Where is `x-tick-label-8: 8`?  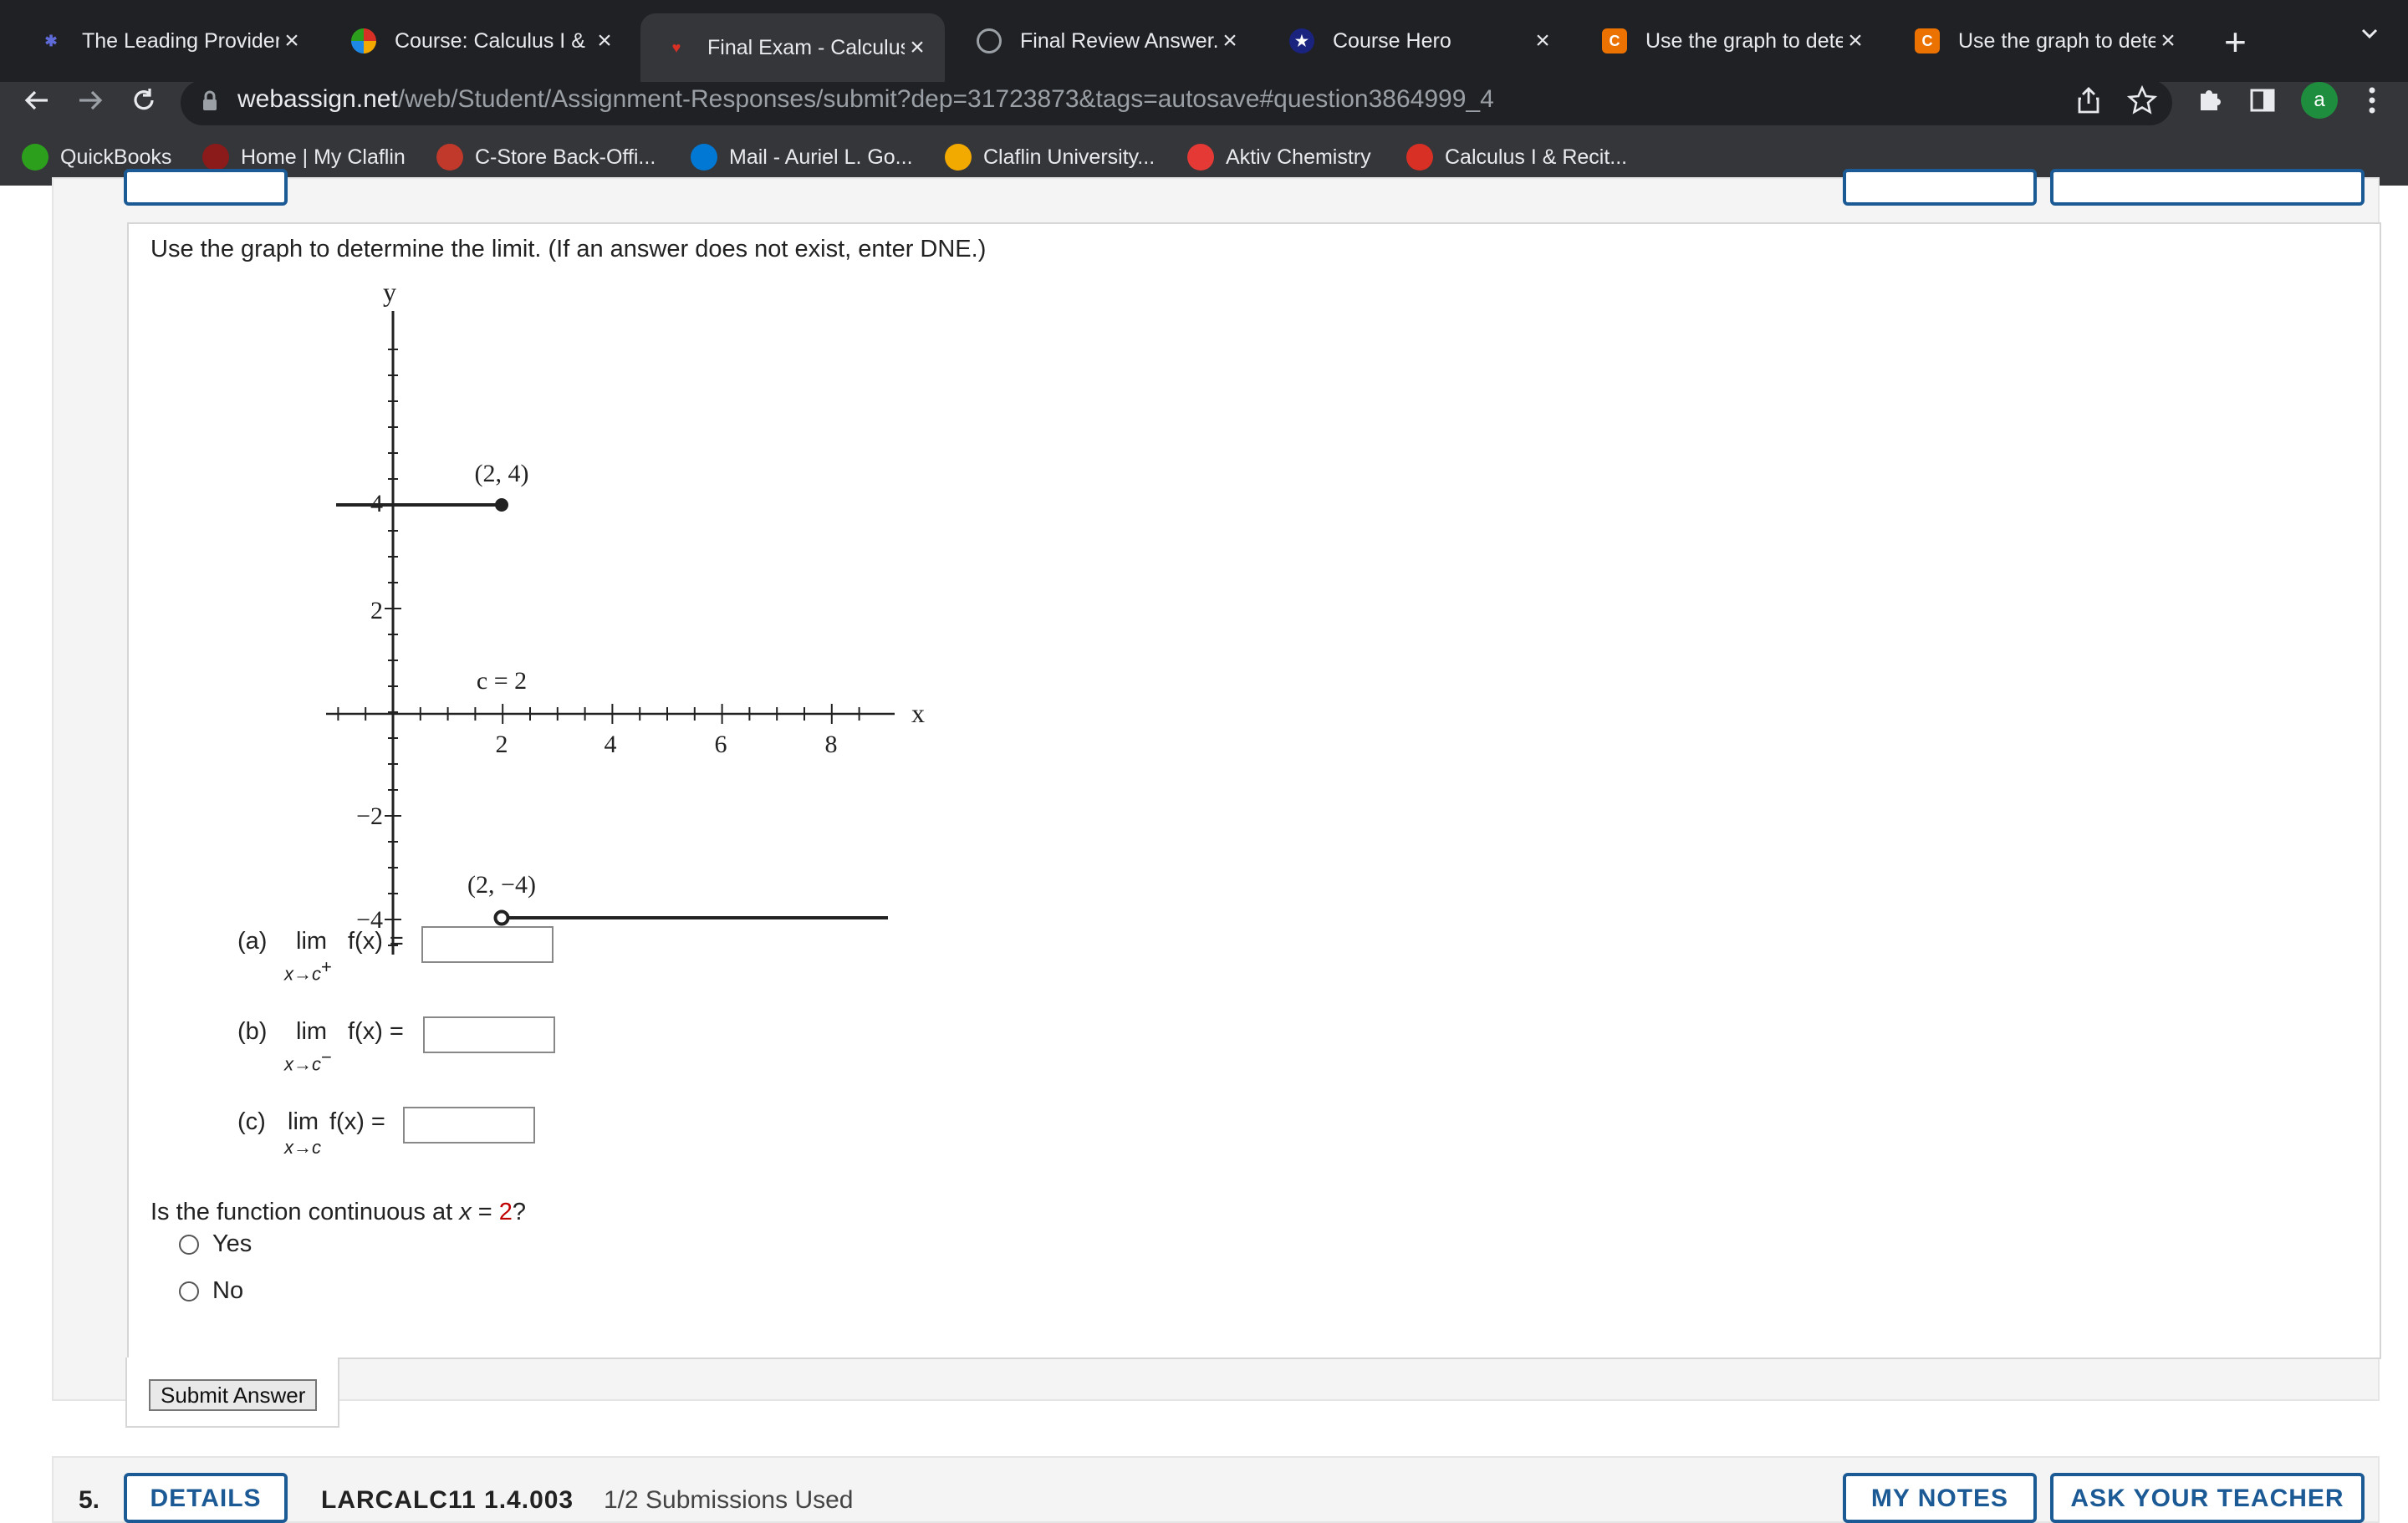
x-tick-label-8: 8 is located at coordinates (831, 745).